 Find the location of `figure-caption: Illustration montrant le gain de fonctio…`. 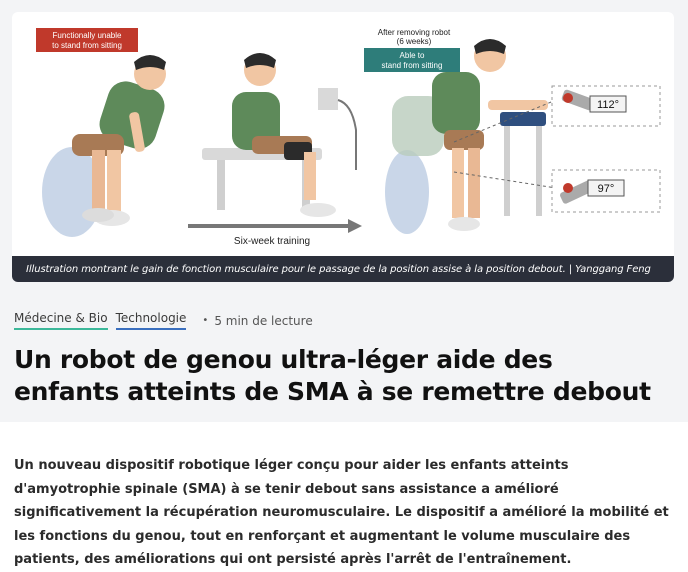

figure-caption: Illustration montrant le gain de fonctio… is located at coordinates (338, 269).